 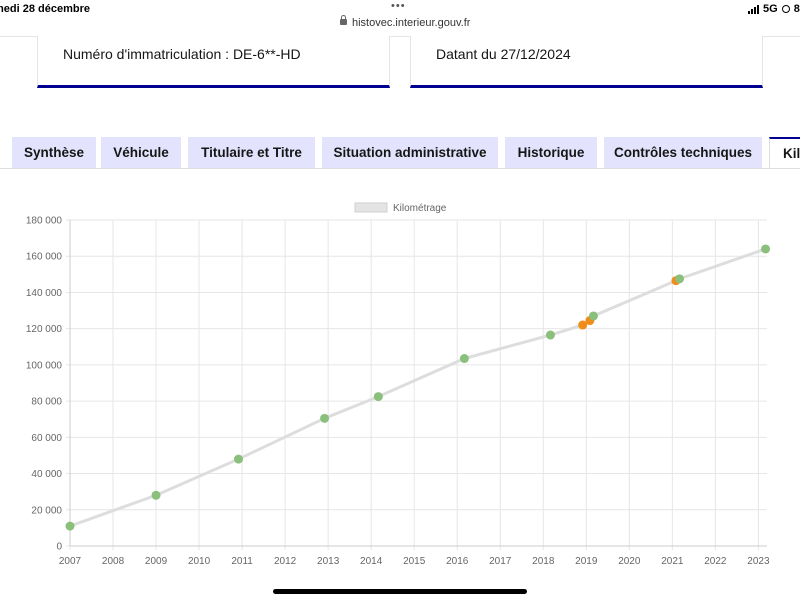 I want to click on x-tick-label: 2014, so click(x=371, y=561).